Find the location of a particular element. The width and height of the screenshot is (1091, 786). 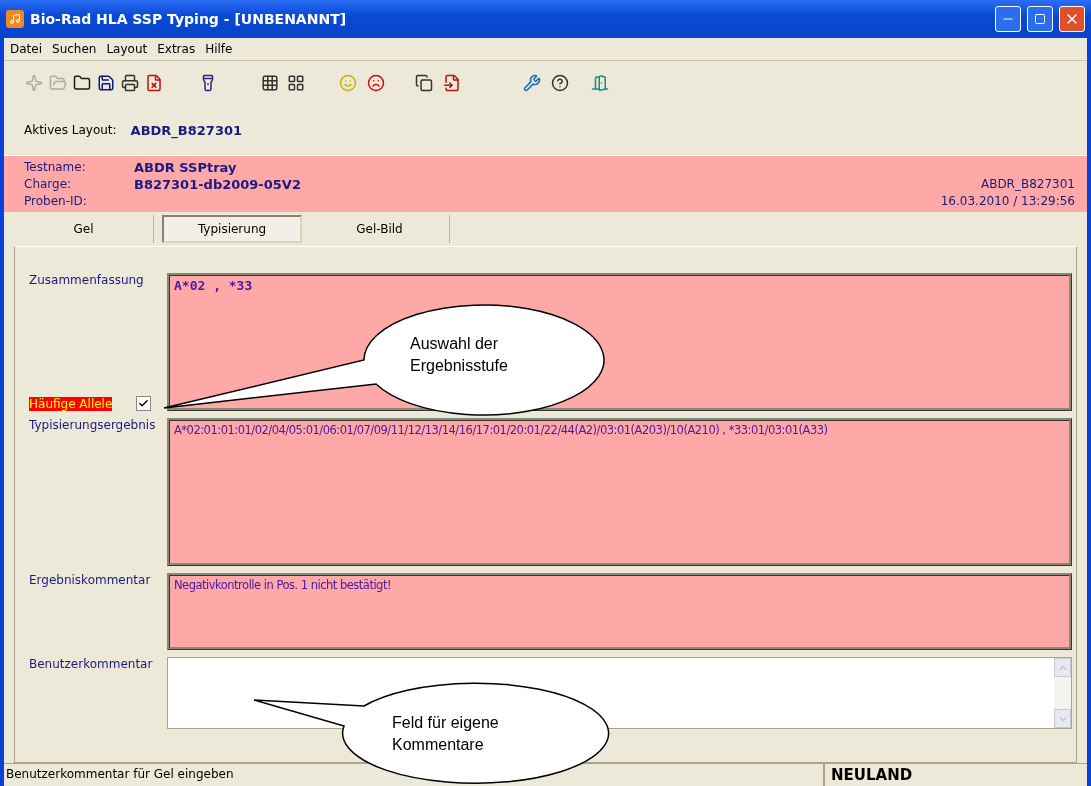

callout-text: Feld für eigene Kommentare is located at coordinates (446, 734).